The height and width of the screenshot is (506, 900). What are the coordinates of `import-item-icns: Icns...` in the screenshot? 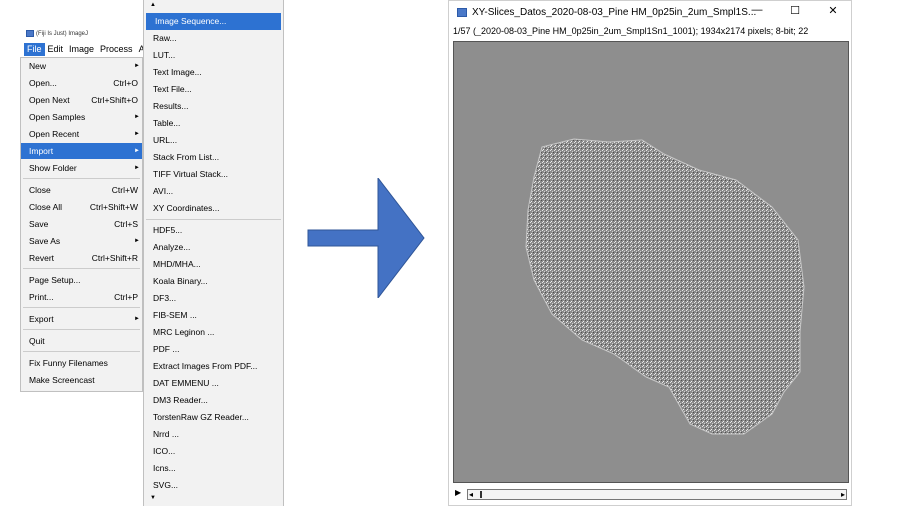 It's located at (213, 468).